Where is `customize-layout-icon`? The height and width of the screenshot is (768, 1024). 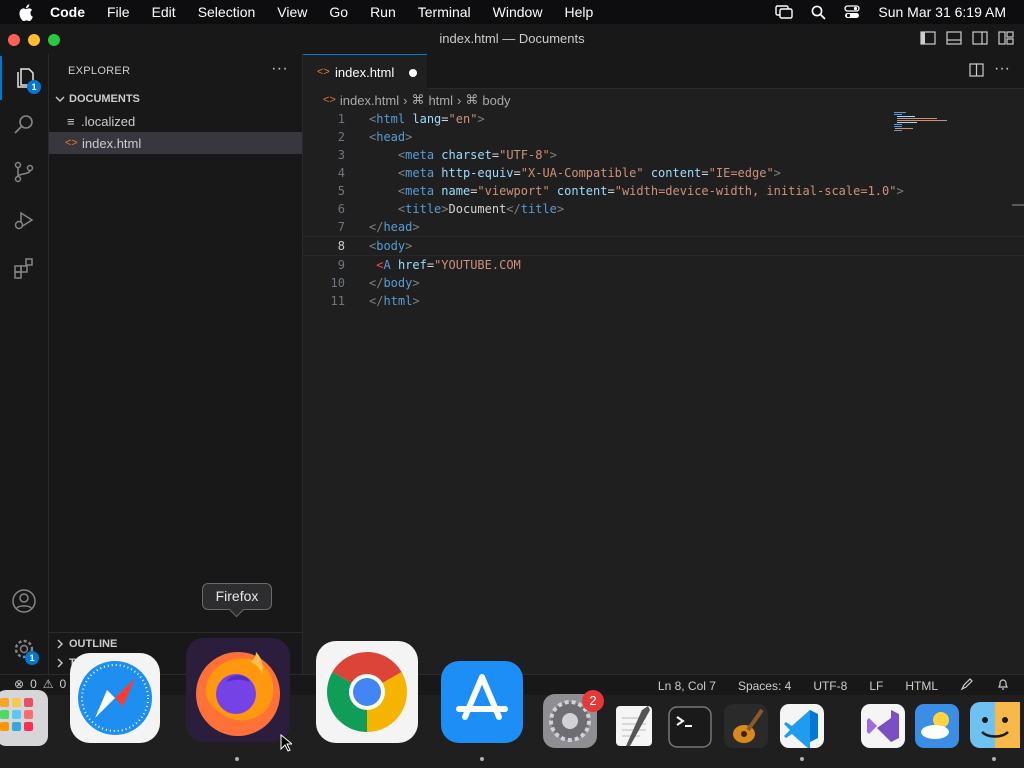
customize-layout-icon is located at coordinates (1006, 40).